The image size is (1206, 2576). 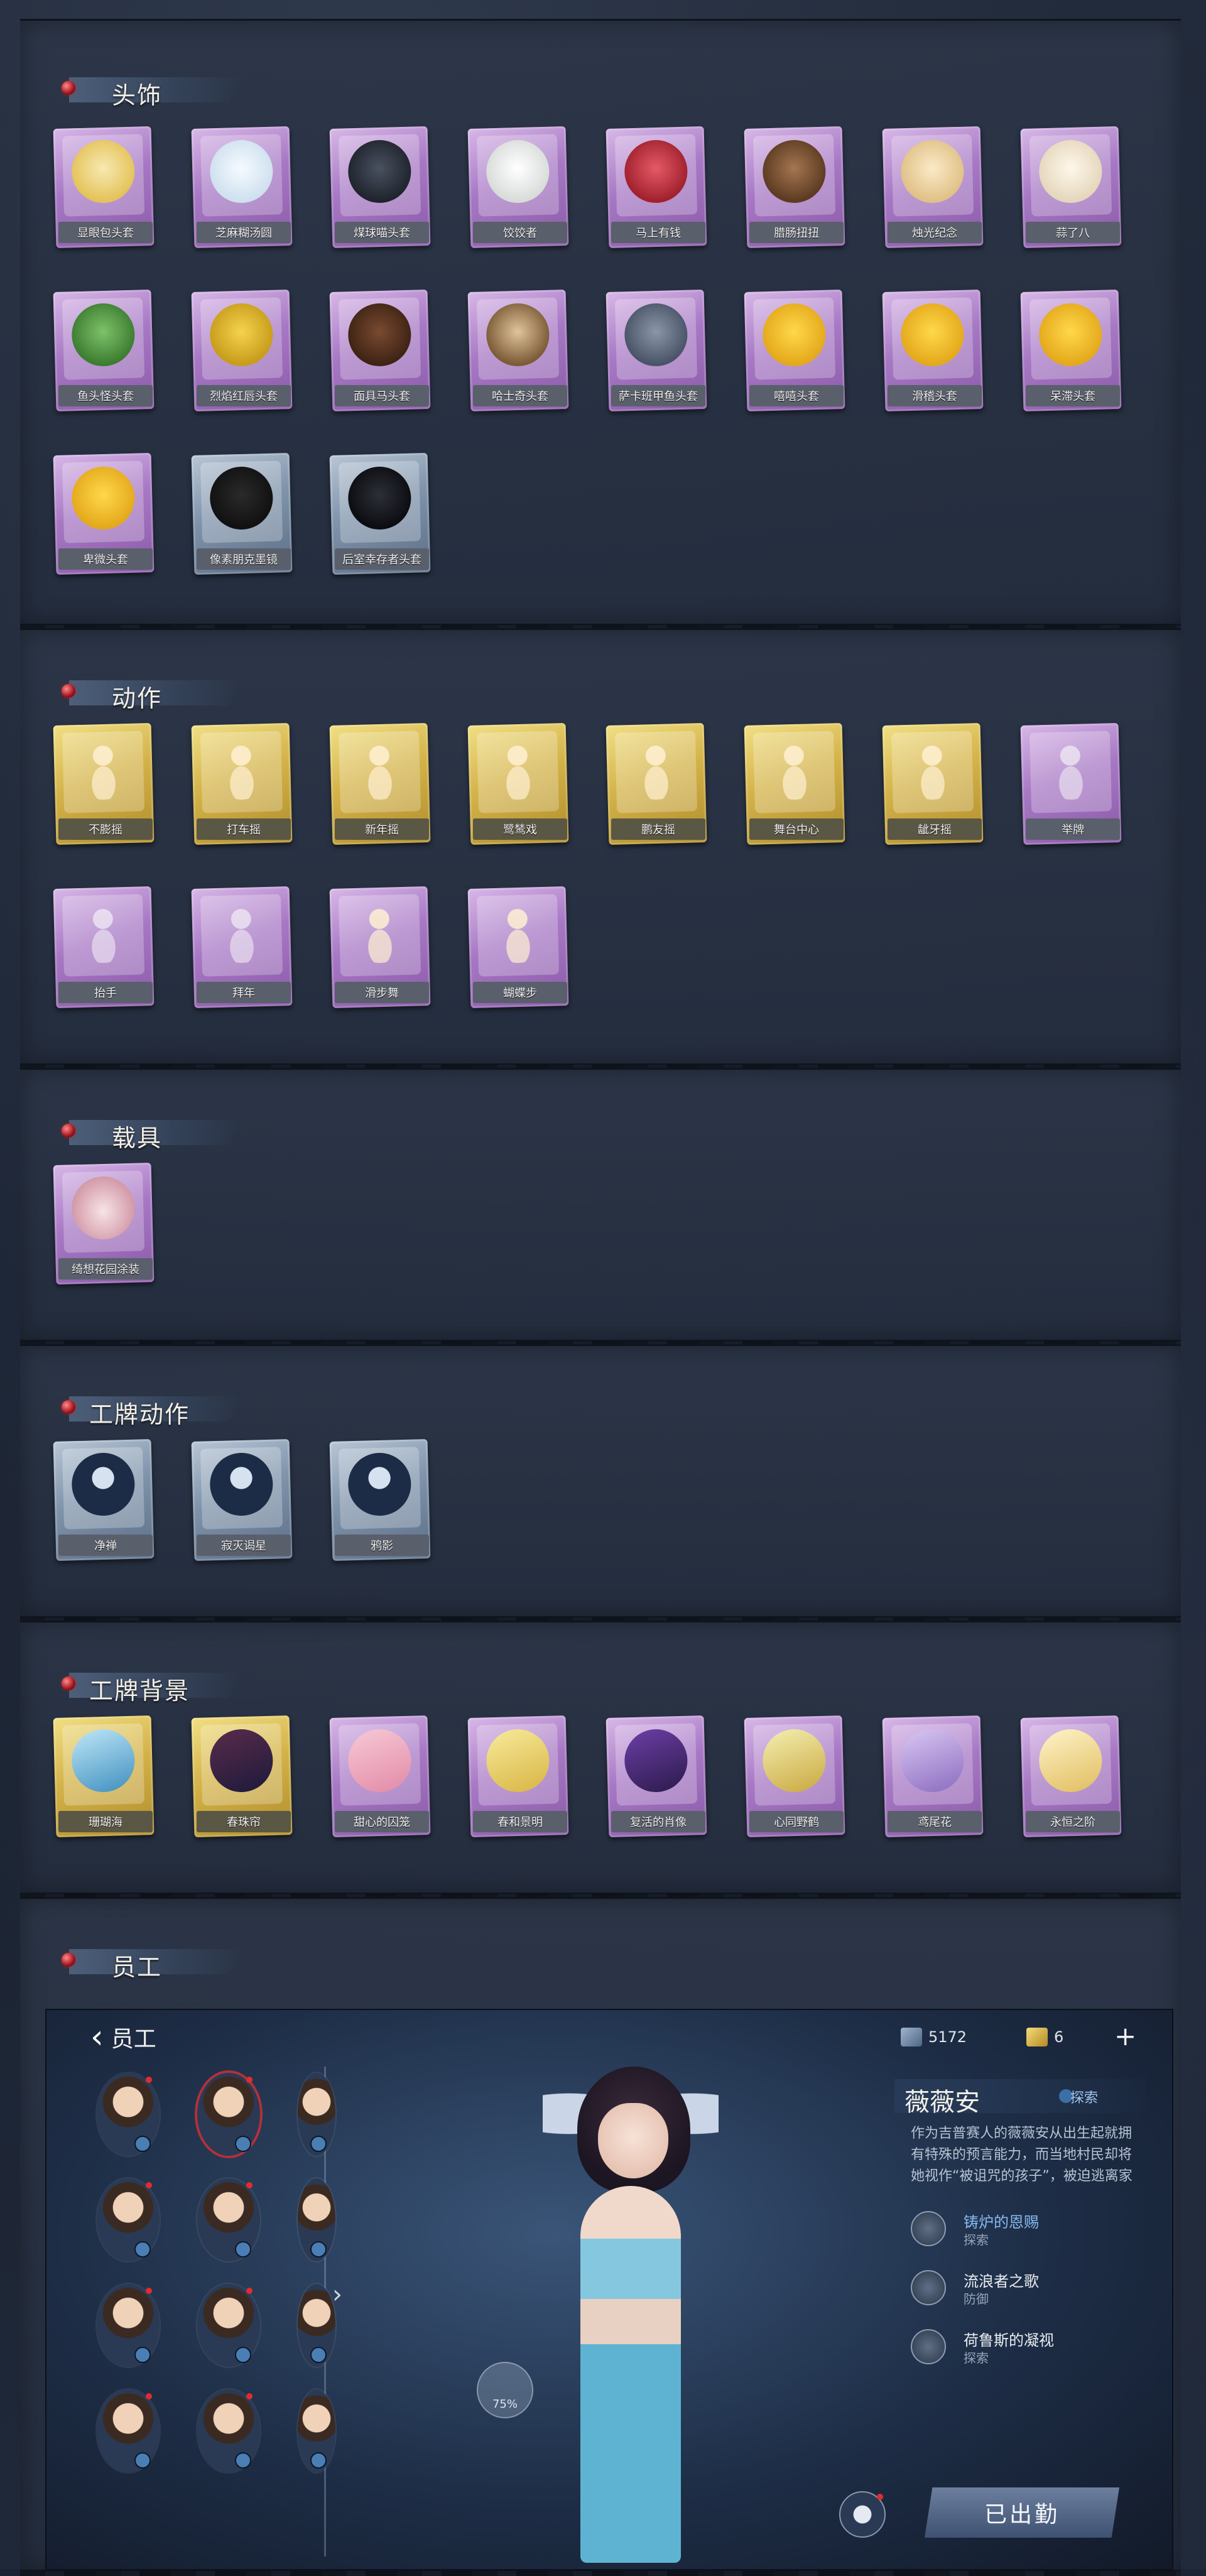 What do you see at coordinates (795, 352) in the screenshot?
I see `item-card: 嘻嘻头套` at bounding box center [795, 352].